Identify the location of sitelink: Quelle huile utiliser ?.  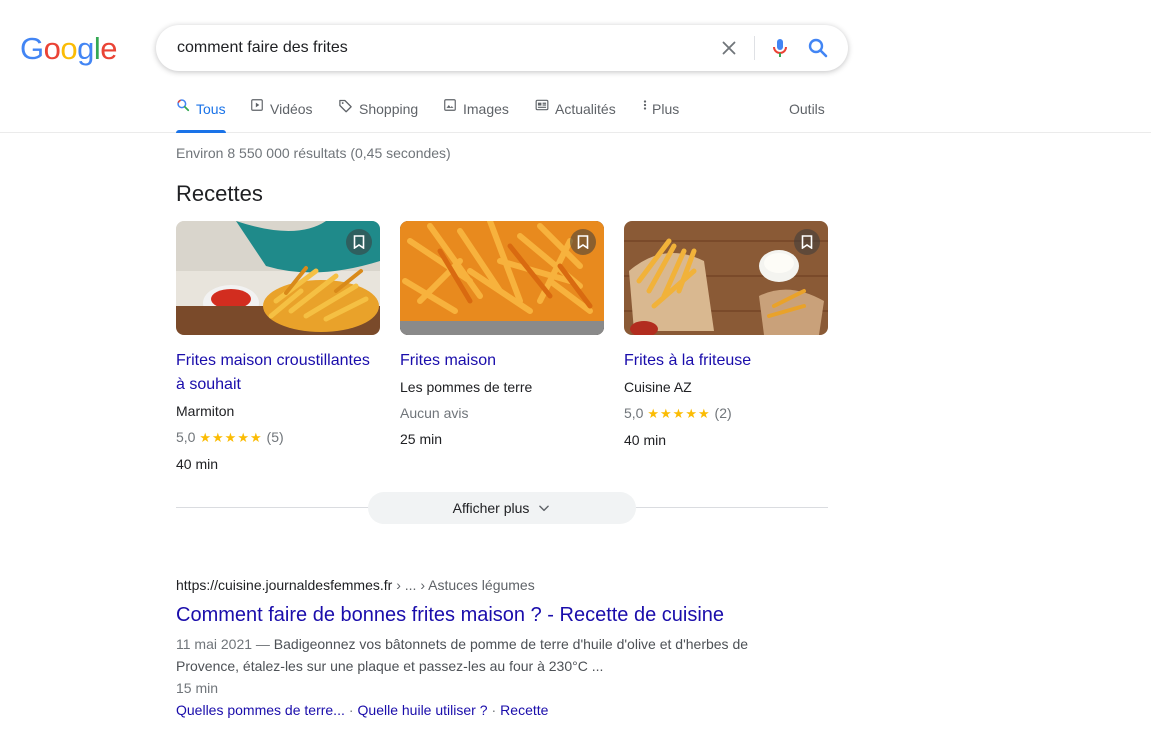
(423, 710).